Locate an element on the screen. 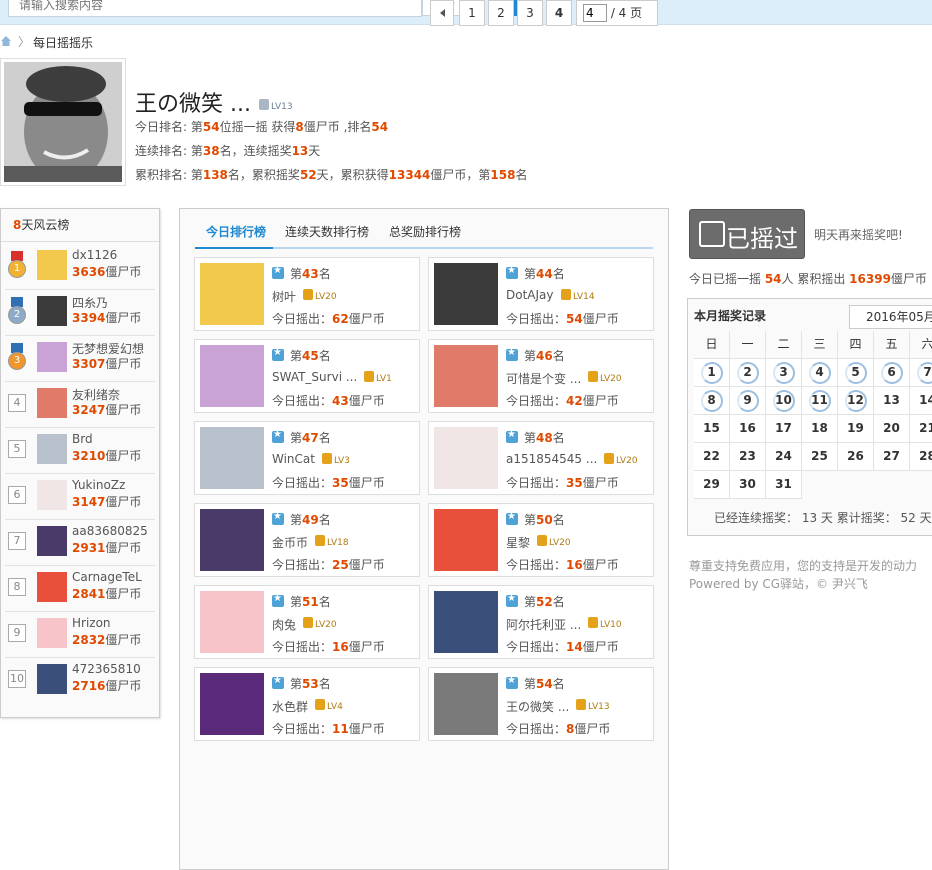 The height and width of the screenshot is (870, 932). search-box is located at coordinates (215, 8).